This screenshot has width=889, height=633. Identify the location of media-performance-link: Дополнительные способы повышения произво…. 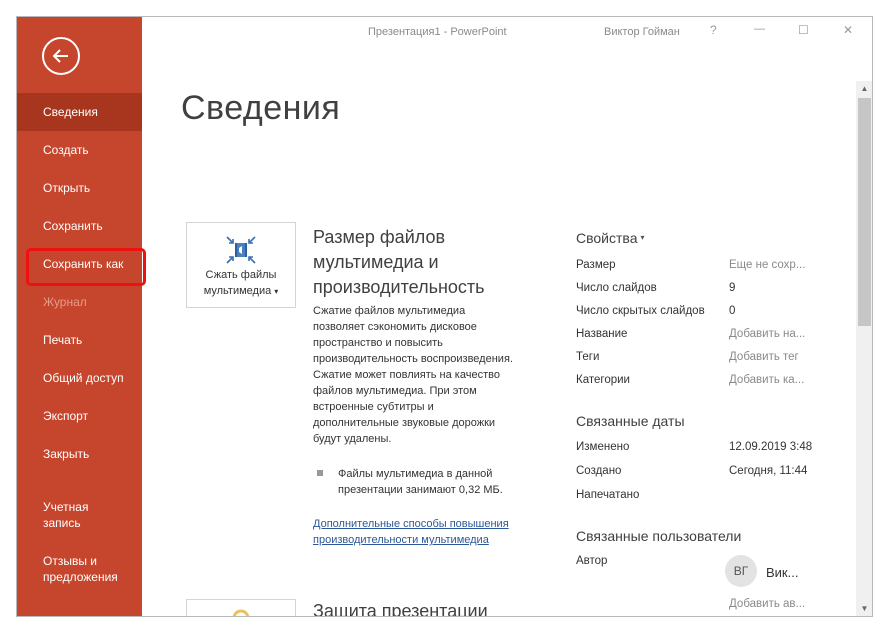
(413, 532).